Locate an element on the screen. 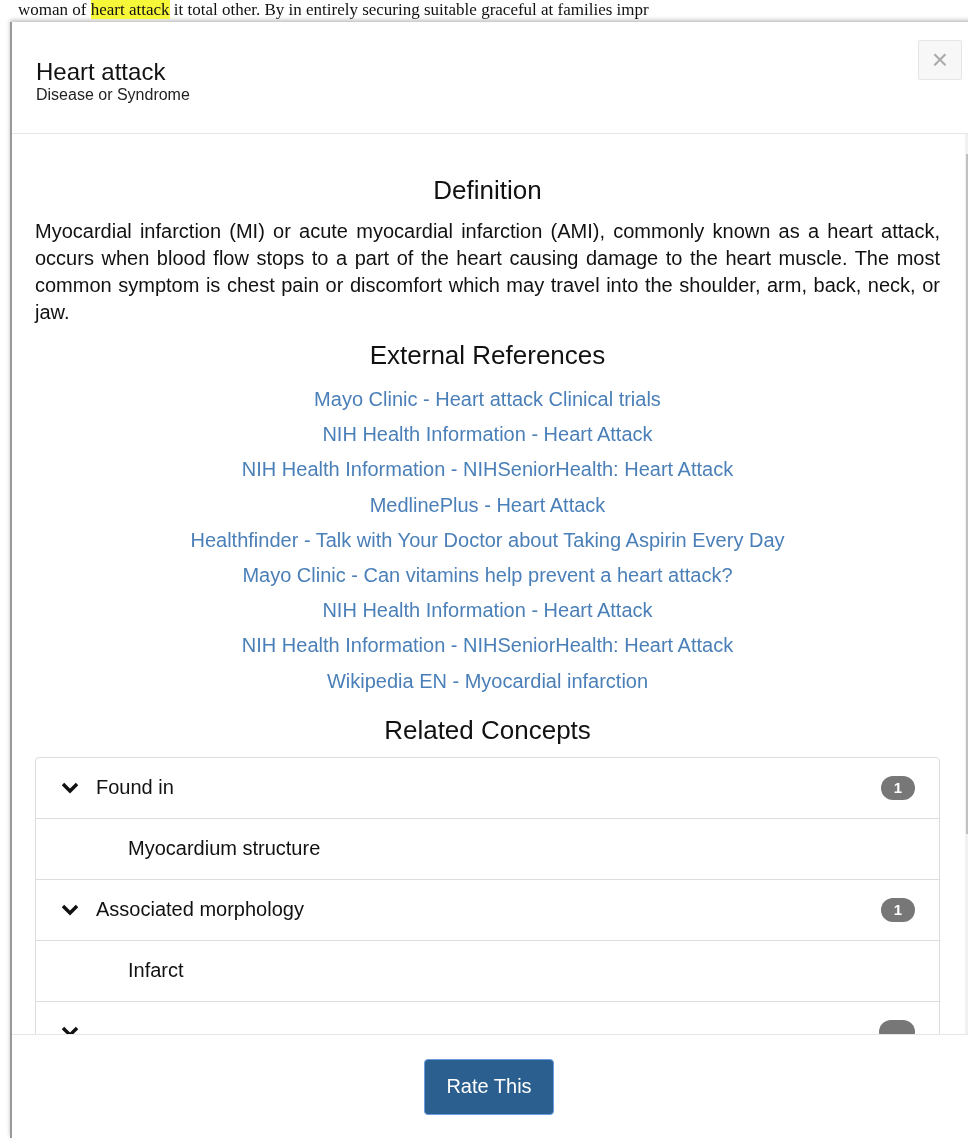  reference-link: Healthfinder - Talk with Your Doctor about Taking Aspirin Every Day is located at coordinates (487, 540).